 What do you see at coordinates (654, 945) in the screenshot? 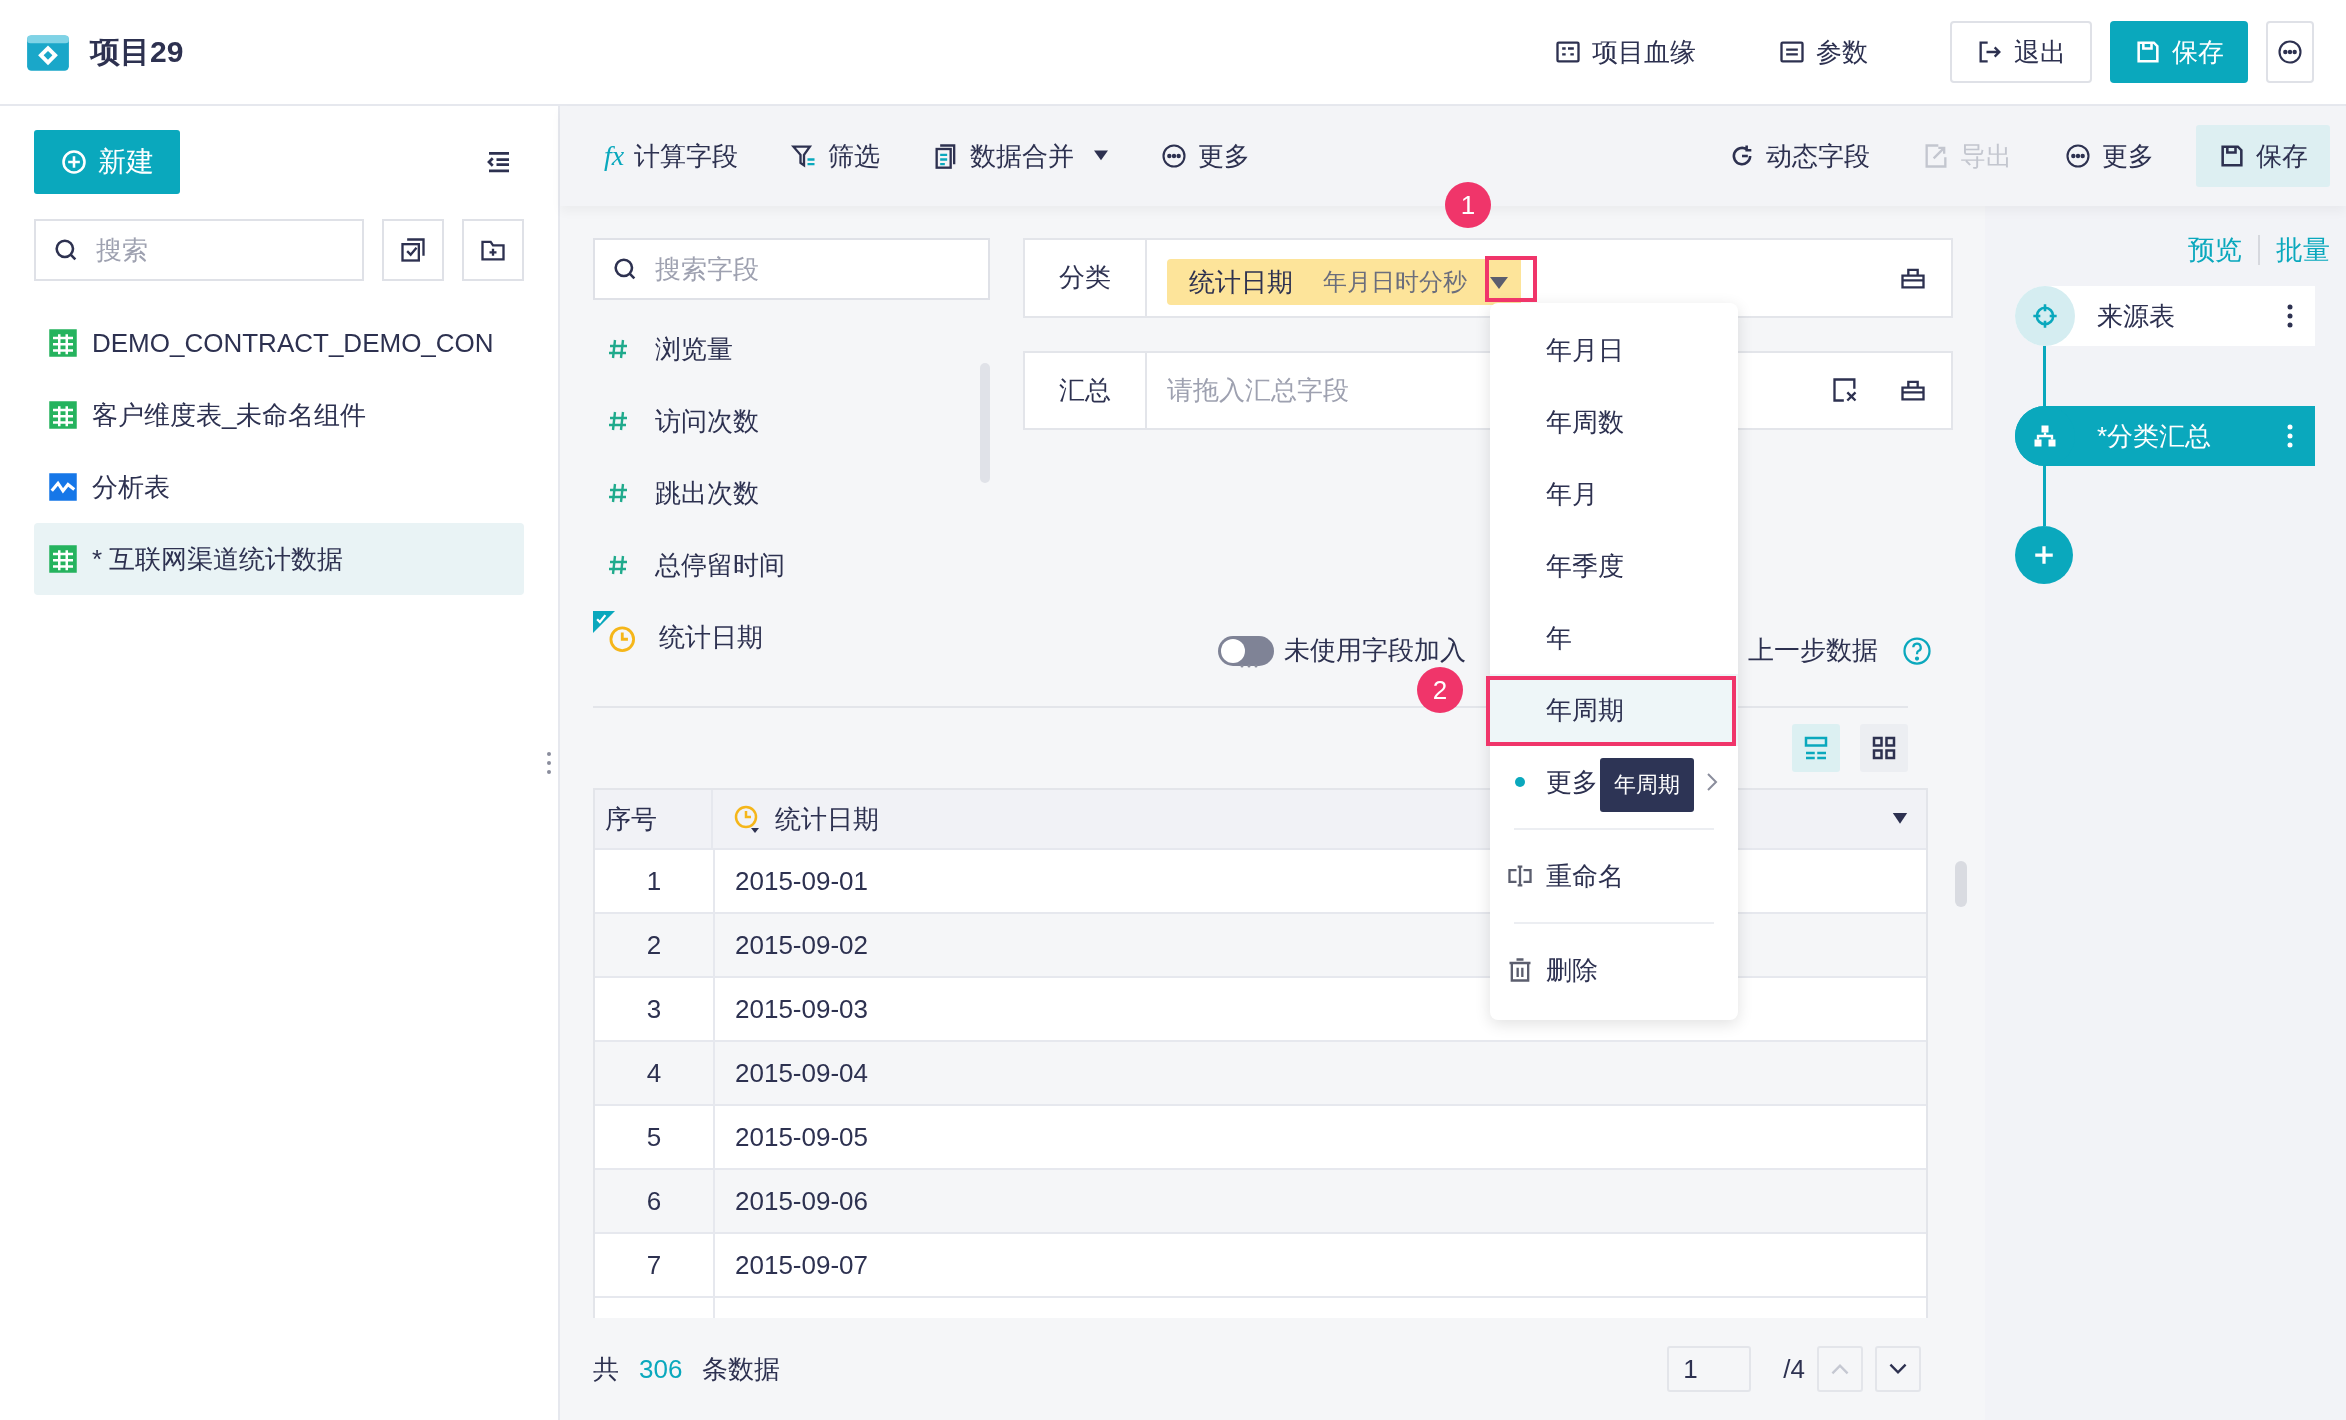
I see `table-cell: 2` at bounding box center [654, 945].